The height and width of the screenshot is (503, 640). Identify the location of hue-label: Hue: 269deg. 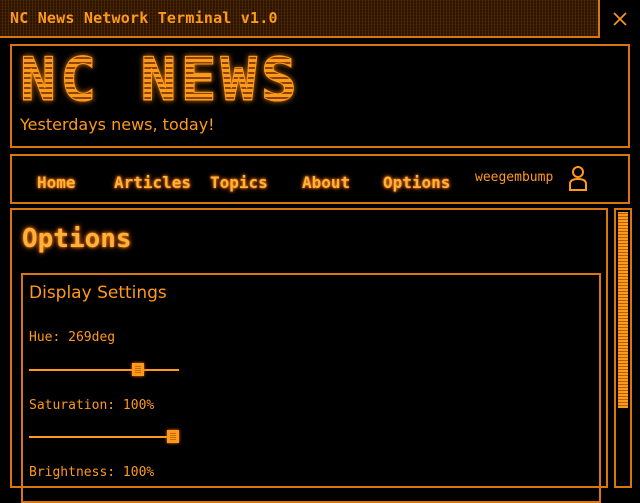
(72, 337).